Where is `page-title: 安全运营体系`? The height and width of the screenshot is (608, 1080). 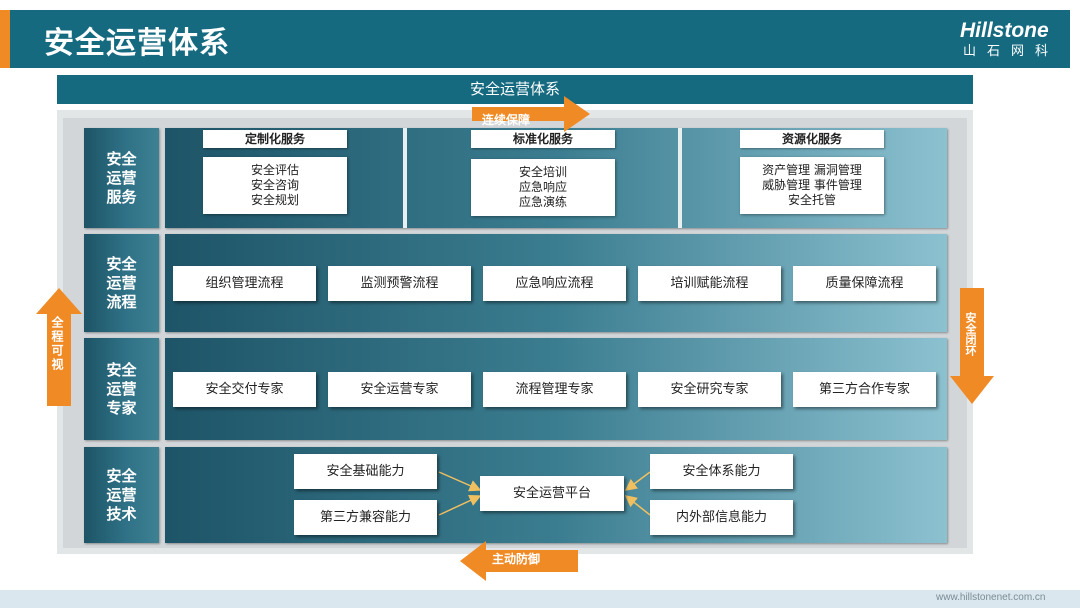
page-title: 安全运营体系 is located at coordinates (137, 43).